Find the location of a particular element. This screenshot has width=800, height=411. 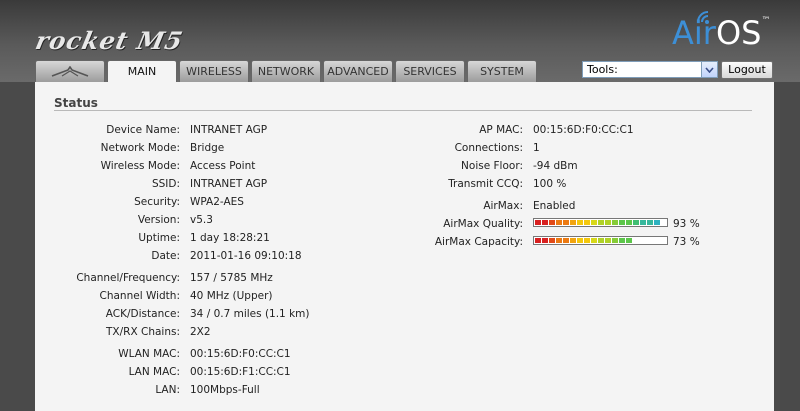

section-title: Status is located at coordinates (76, 103).